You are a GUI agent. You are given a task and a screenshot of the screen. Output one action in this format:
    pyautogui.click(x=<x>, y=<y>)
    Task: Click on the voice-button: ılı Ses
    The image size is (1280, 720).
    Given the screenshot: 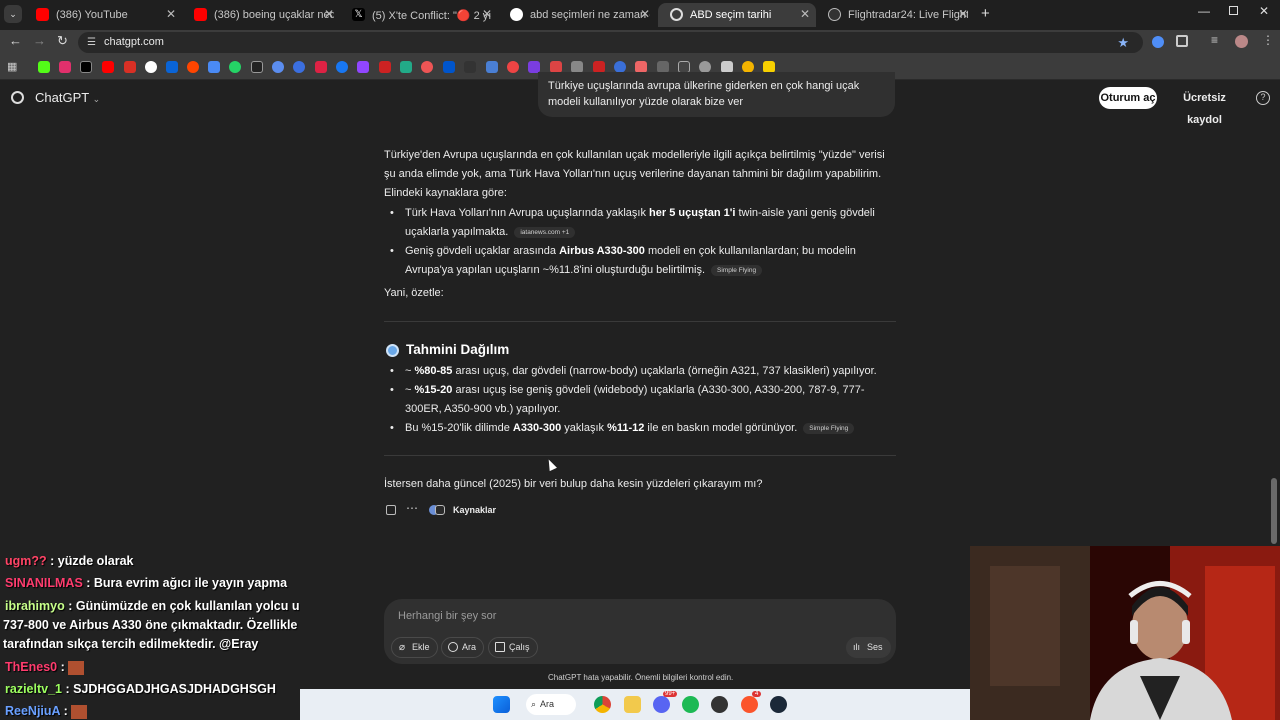 What is the action you would take?
    pyautogui.click(x=868, y=647)
    